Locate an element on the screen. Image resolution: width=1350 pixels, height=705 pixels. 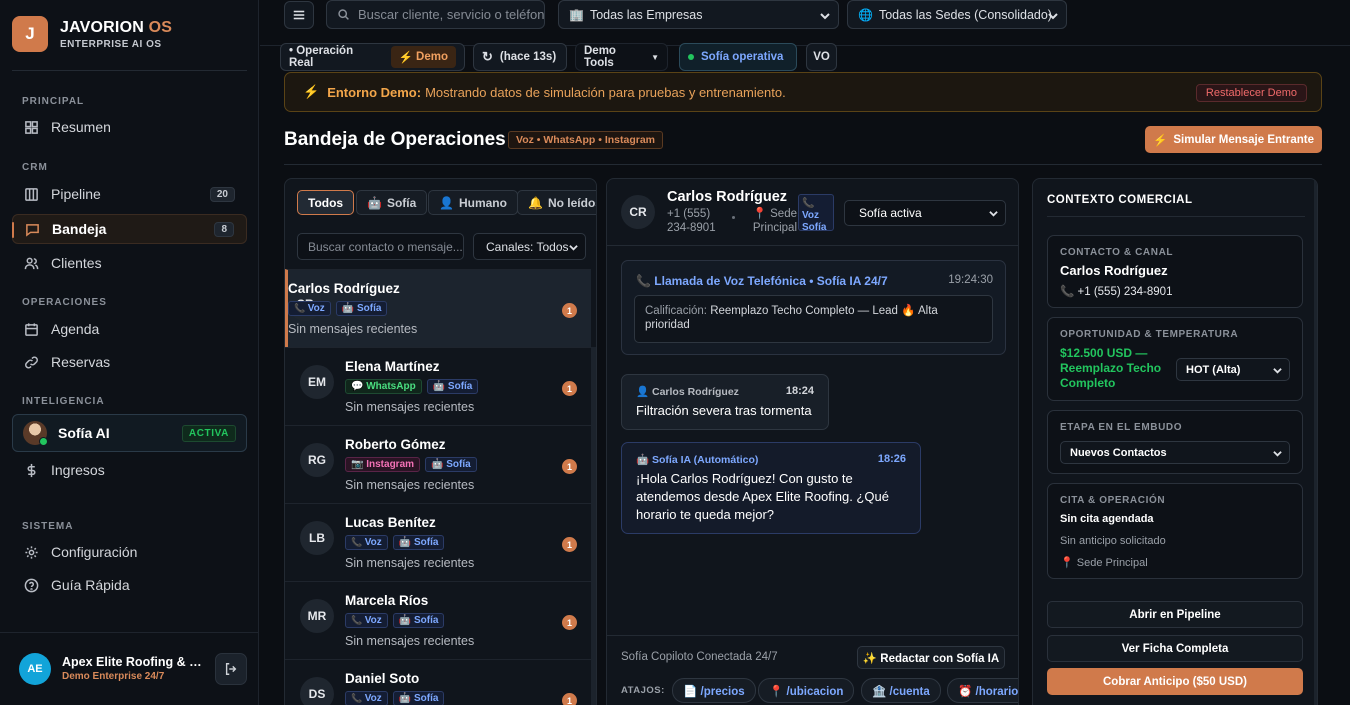
charge-deposit-button: Cobrar Anticipo ($50 USD) is located at coordinates (1175, 681).